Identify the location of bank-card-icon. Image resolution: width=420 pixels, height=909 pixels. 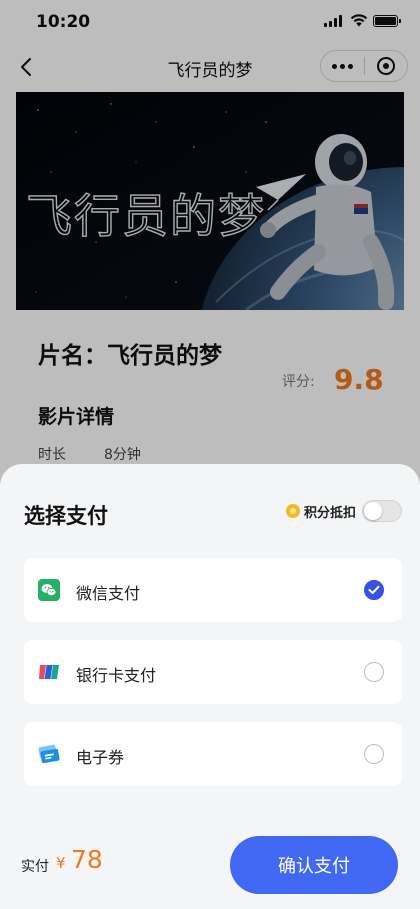
(49, 672).